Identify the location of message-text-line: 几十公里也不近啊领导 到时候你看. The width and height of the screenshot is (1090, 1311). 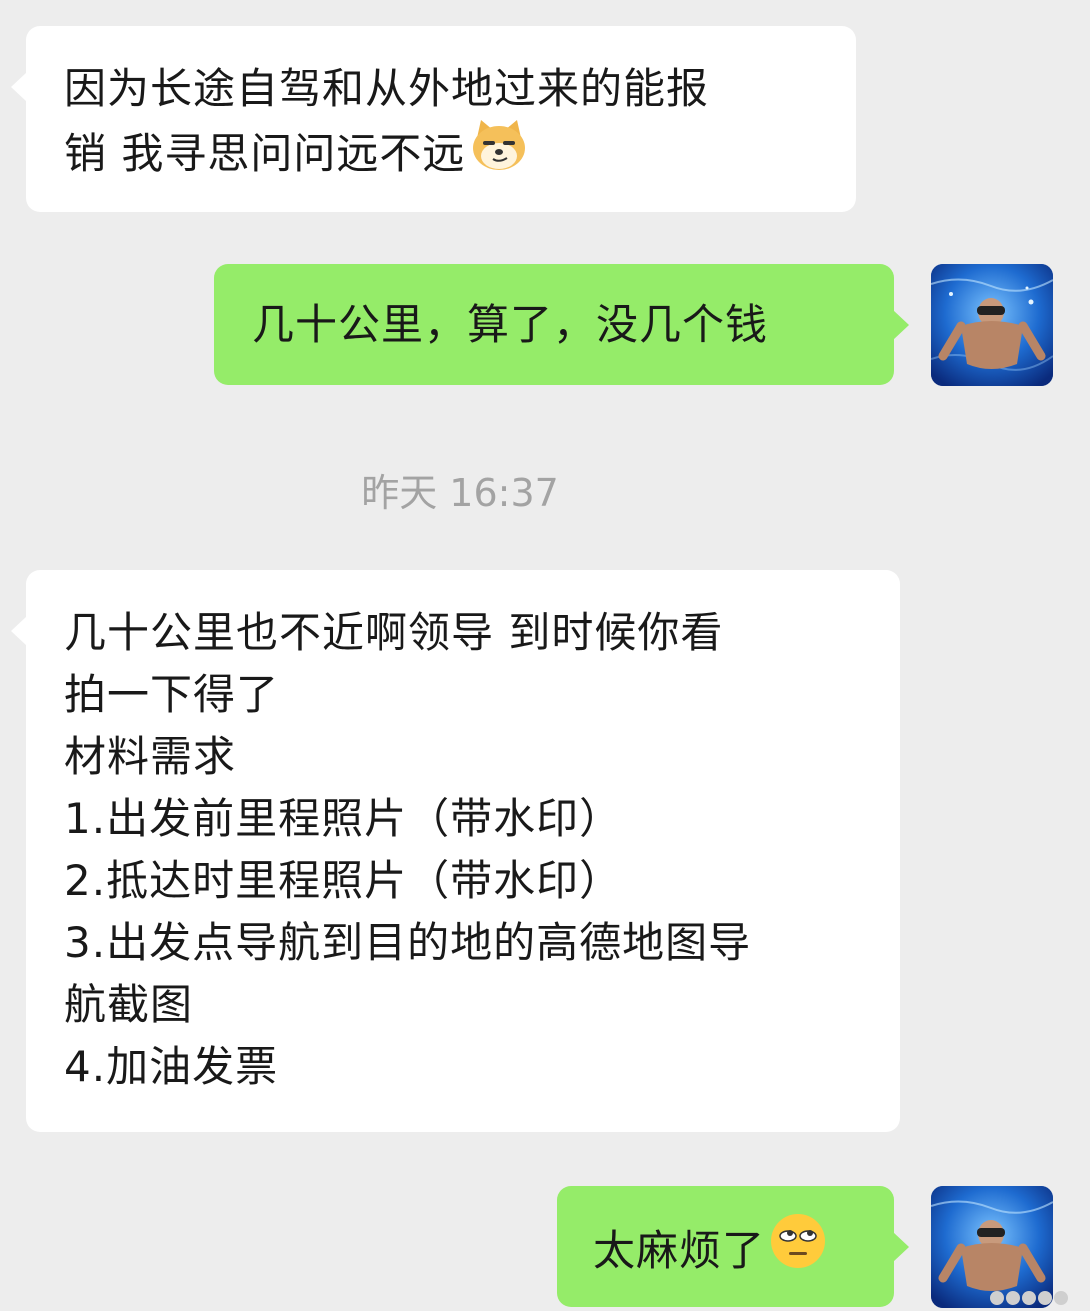
(394, 632).